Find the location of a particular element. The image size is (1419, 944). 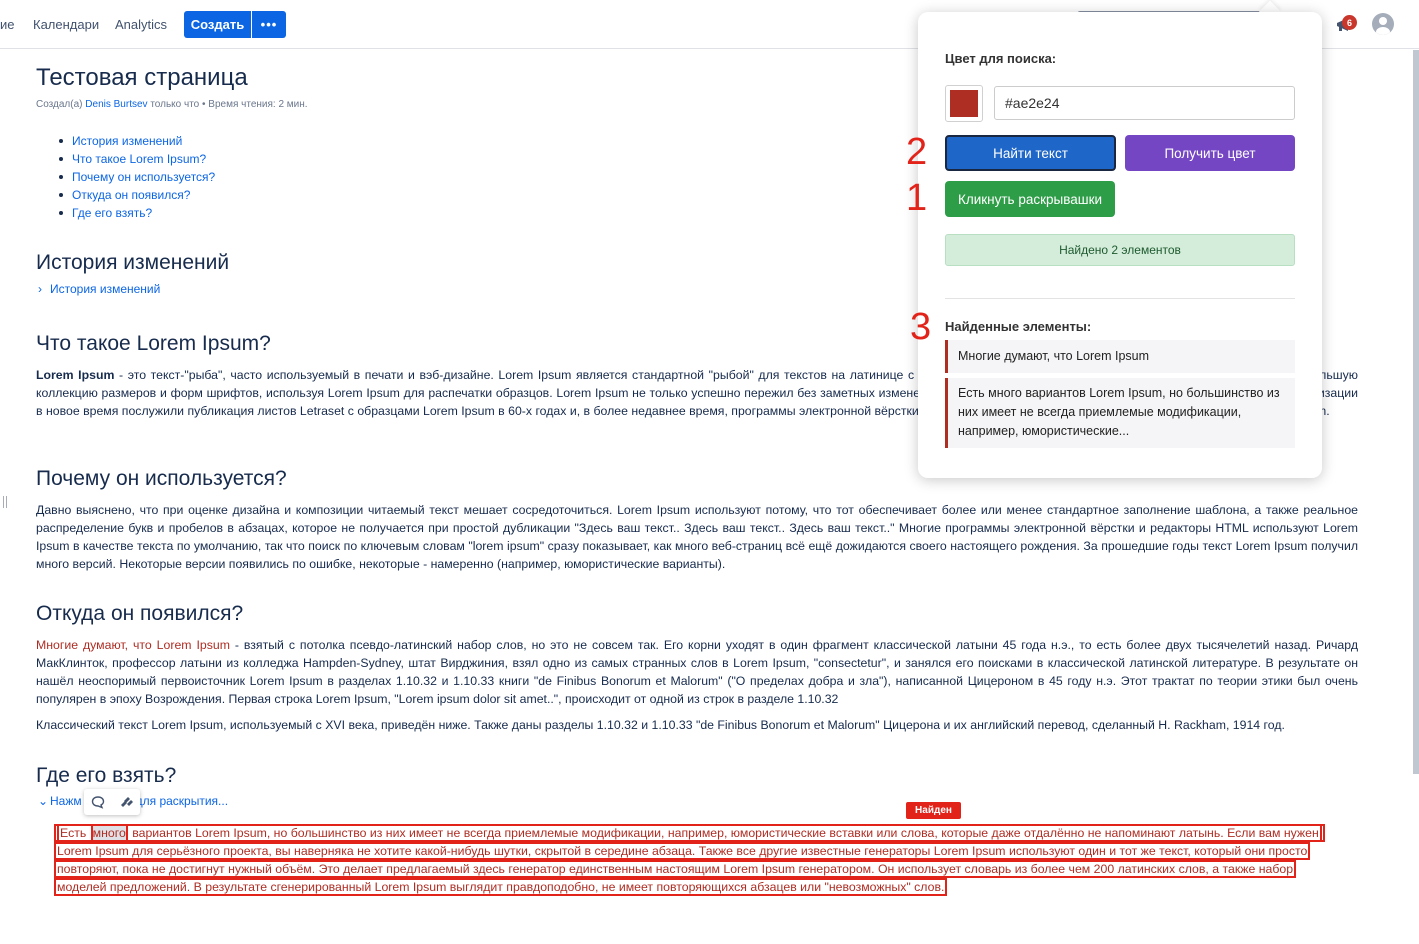

found-elements-title: Найденные элементы: is located at coordinates (1018, 326).